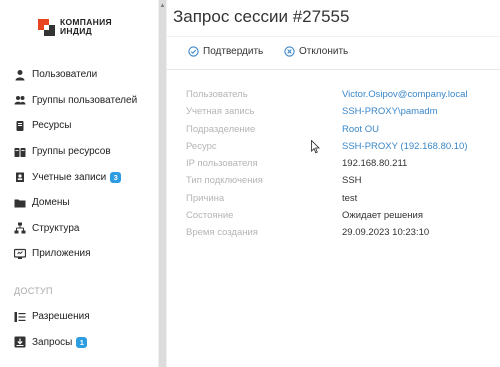  Describe the element at coordinates (327, 232) in the screenshot. I see `detail-row-created: Время создания 29.09.2023 10:23:10` at that location.